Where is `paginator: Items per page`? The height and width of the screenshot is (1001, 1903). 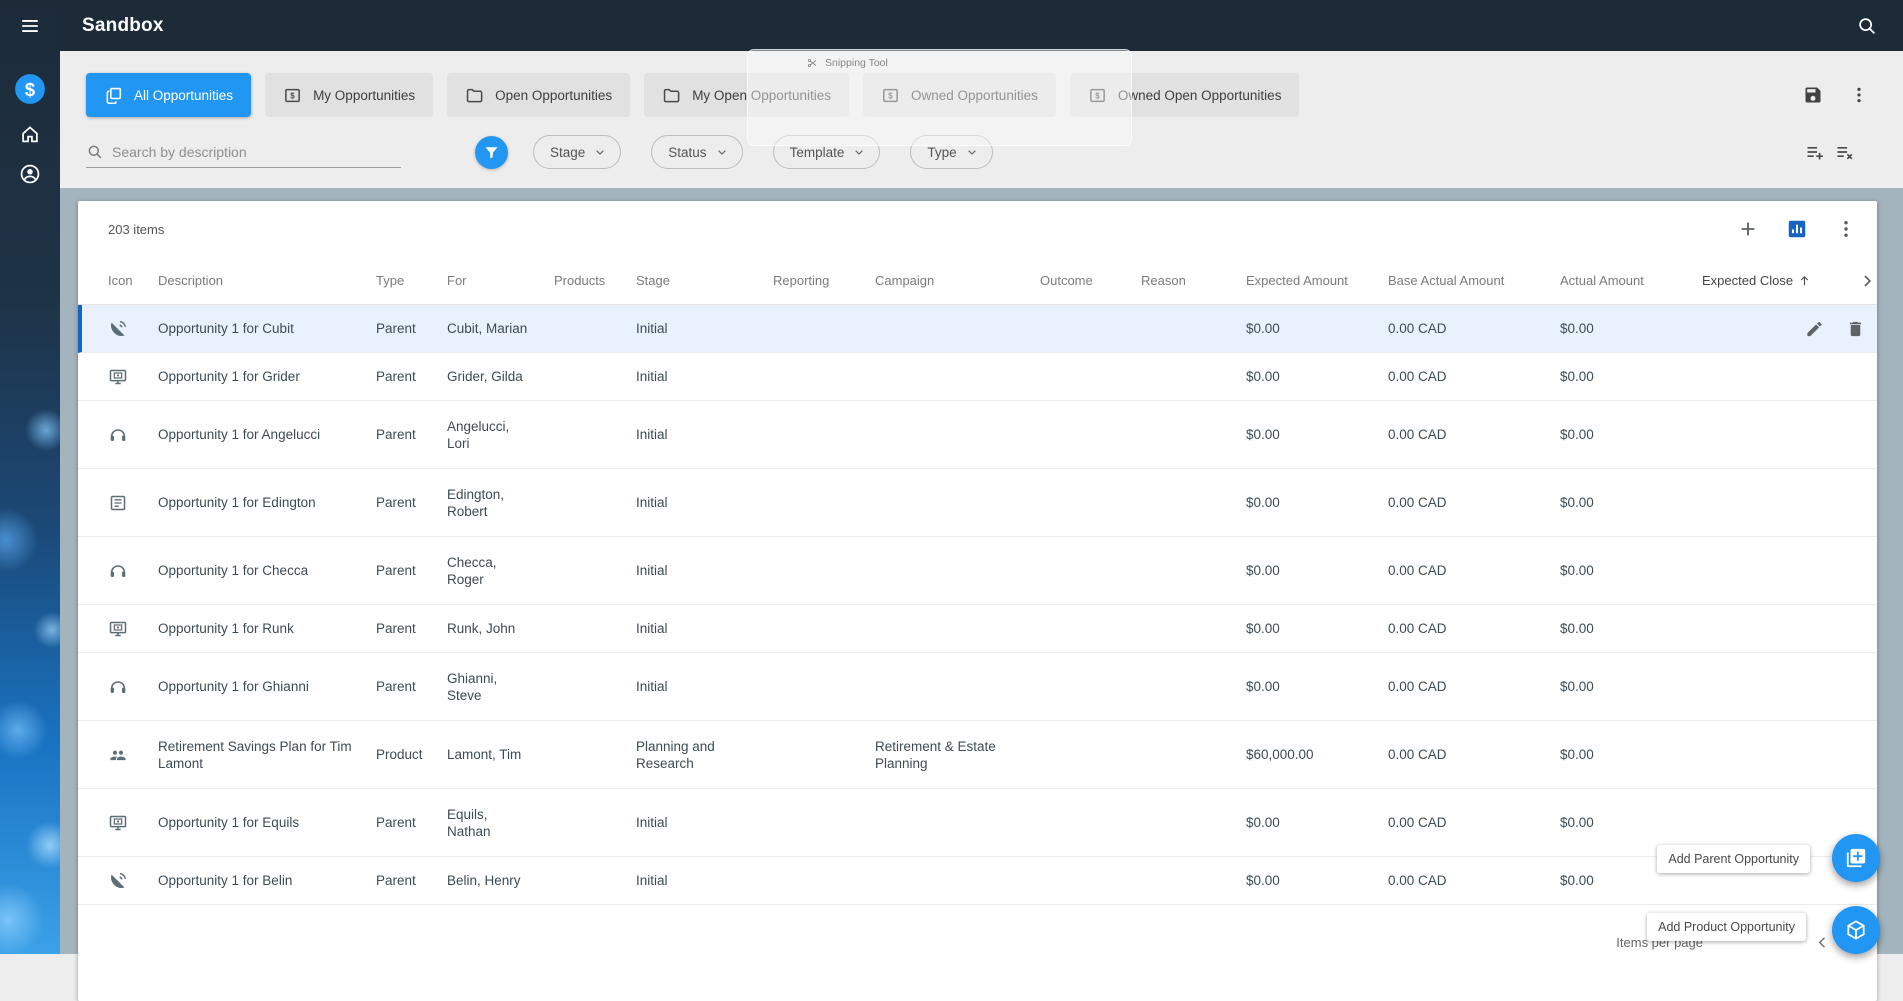
paginator: Items per page is located at coordinates (977, 942).